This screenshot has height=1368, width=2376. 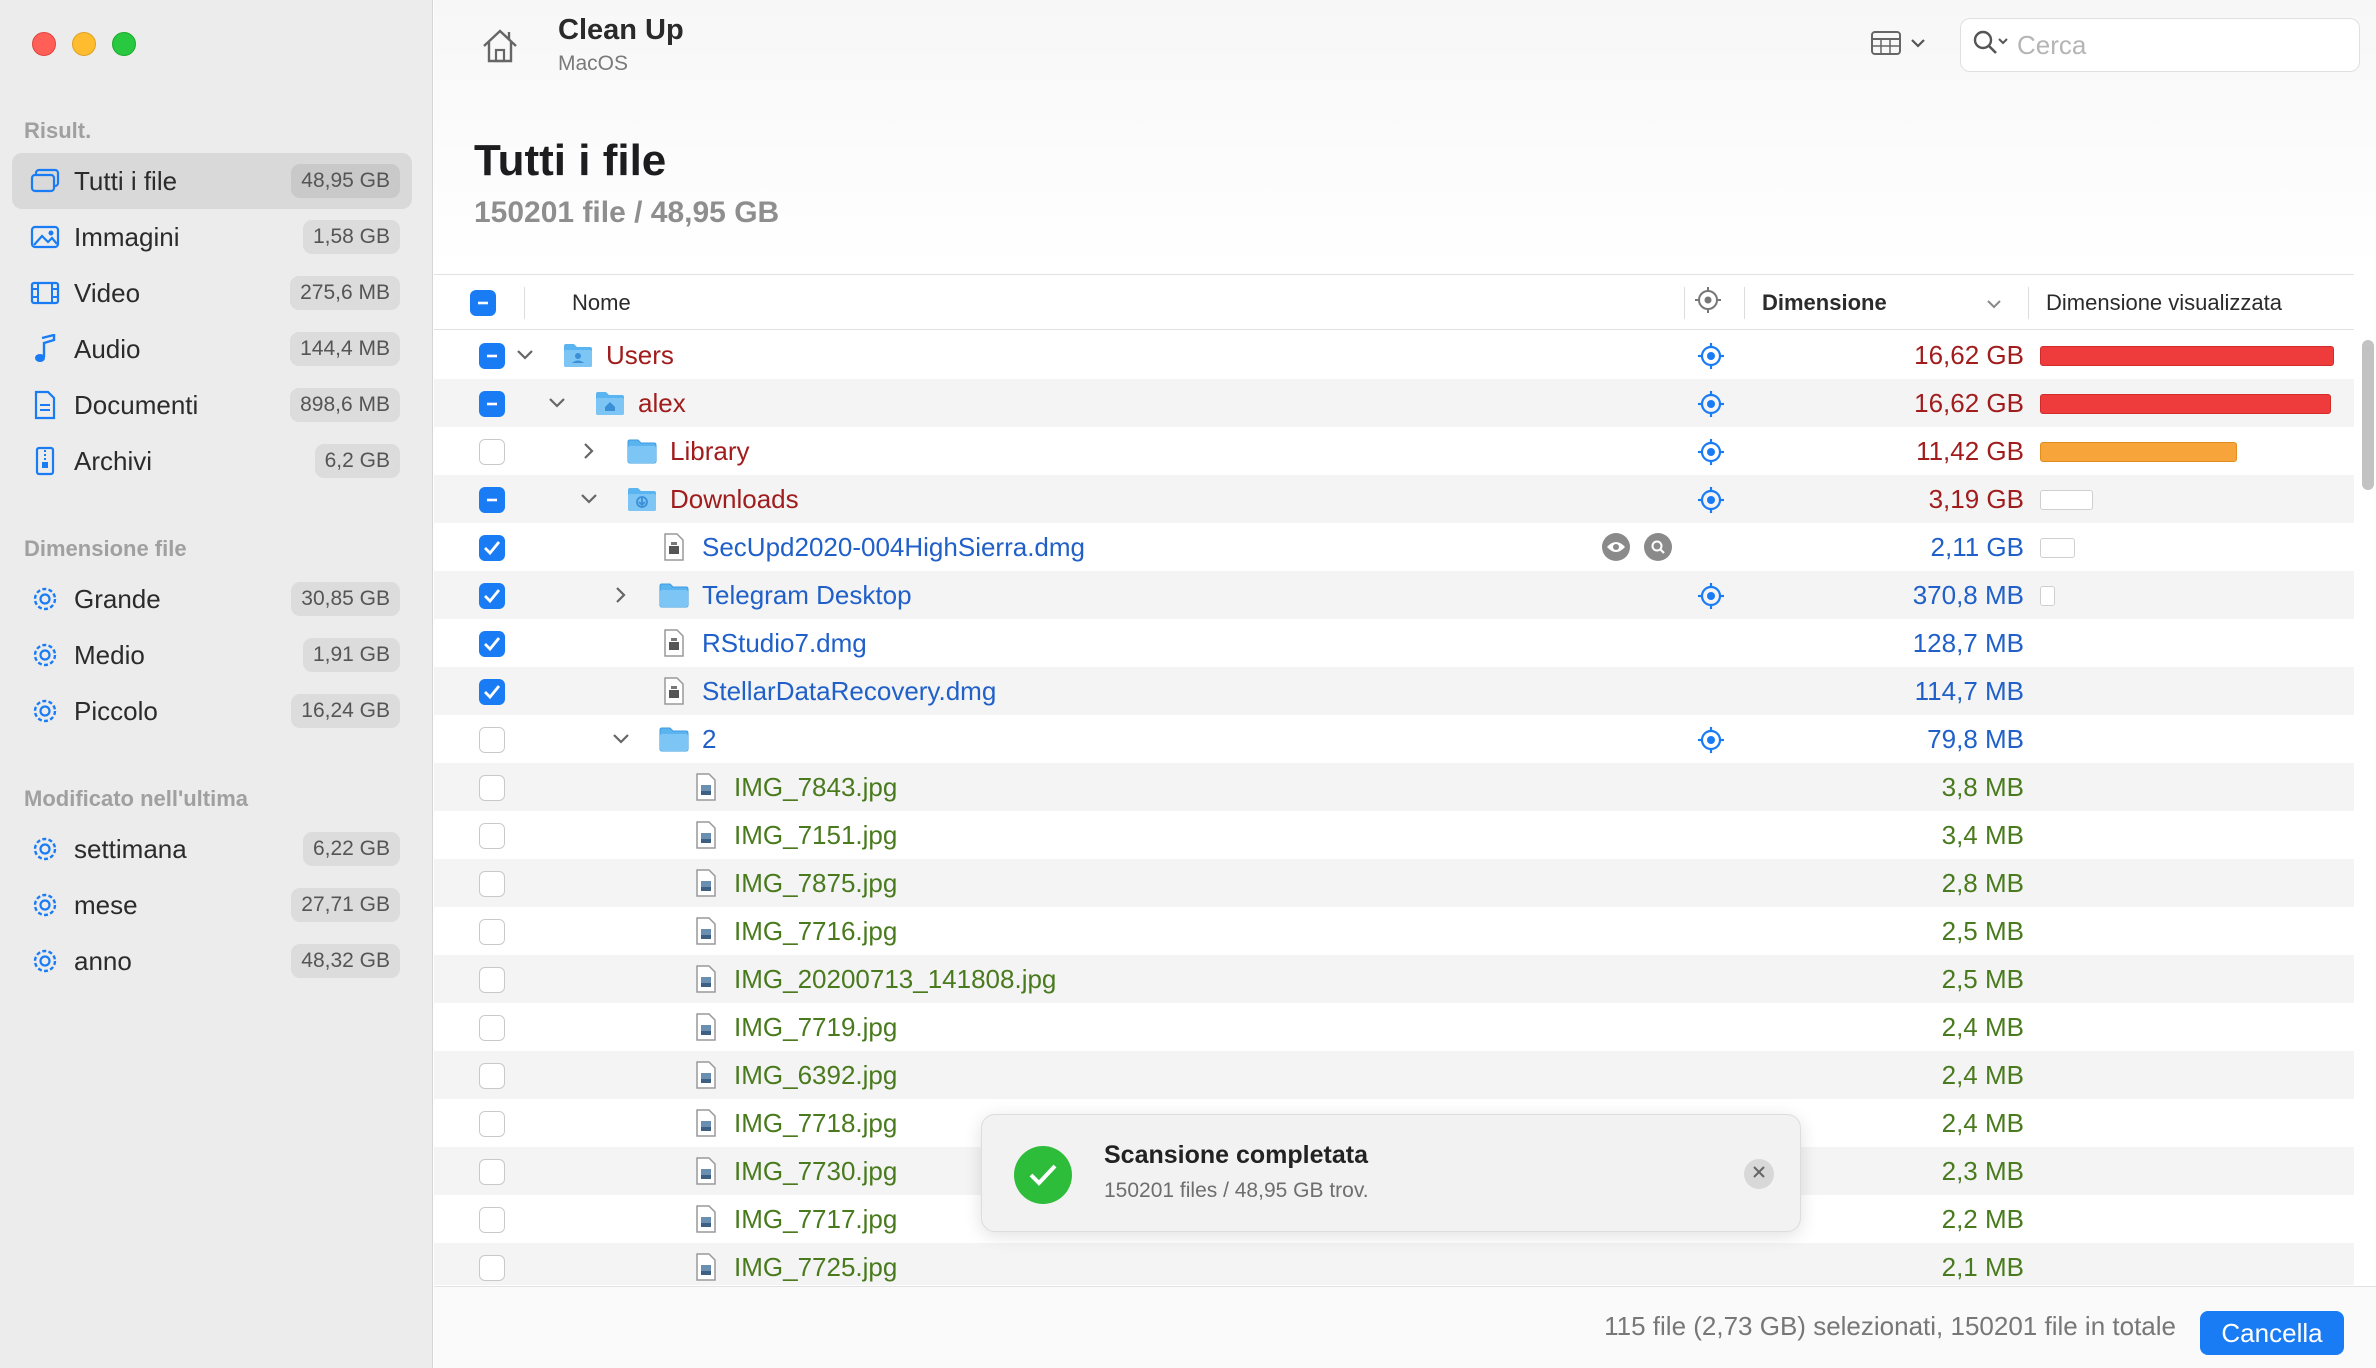 What do you see at coordinates (1394, 979) in the screenshot?
I see `table-row: IMG_20200713_141808.jpg 2,5 MB` at bounding box center [1394, 979].